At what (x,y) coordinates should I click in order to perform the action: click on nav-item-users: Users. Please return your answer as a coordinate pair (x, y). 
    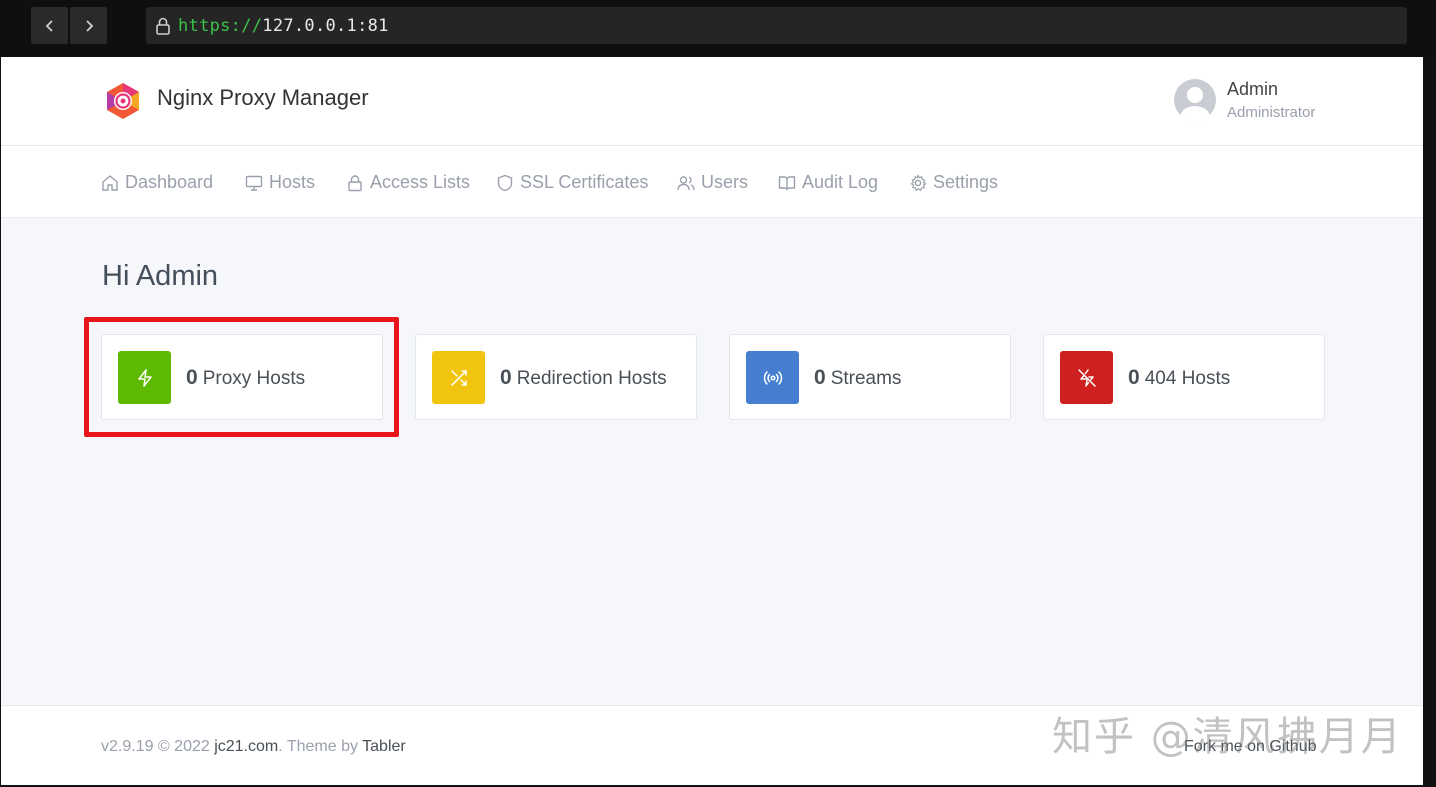
    Looking at the image, I should click on (712, 182).